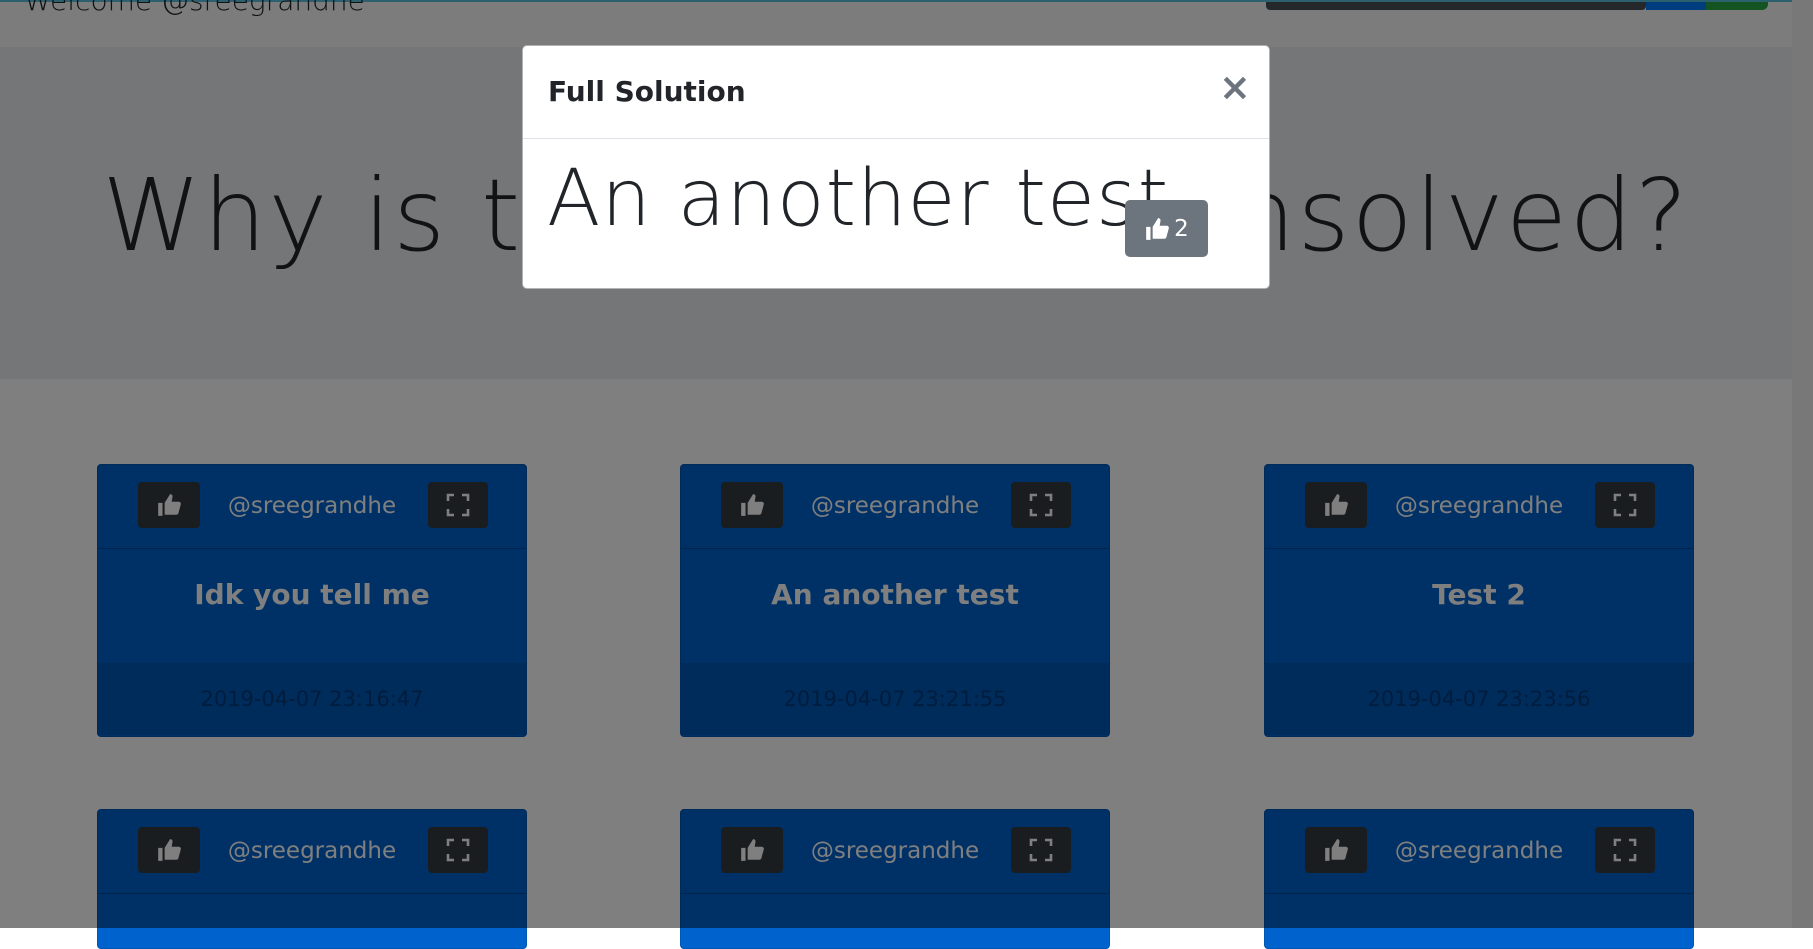  I want to click on close-icon: ×, so click(1235, 87).